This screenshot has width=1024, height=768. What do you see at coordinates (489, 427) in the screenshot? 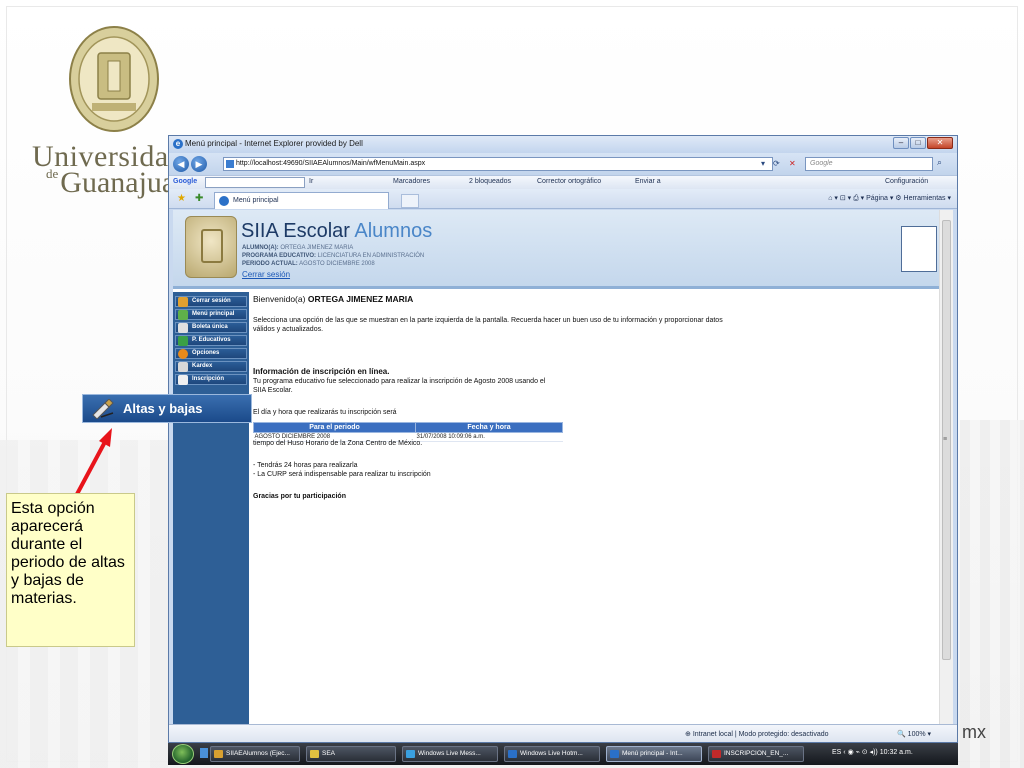
I see `table-header-datetime: Fecha y hora` at bounding box center [489, 427].